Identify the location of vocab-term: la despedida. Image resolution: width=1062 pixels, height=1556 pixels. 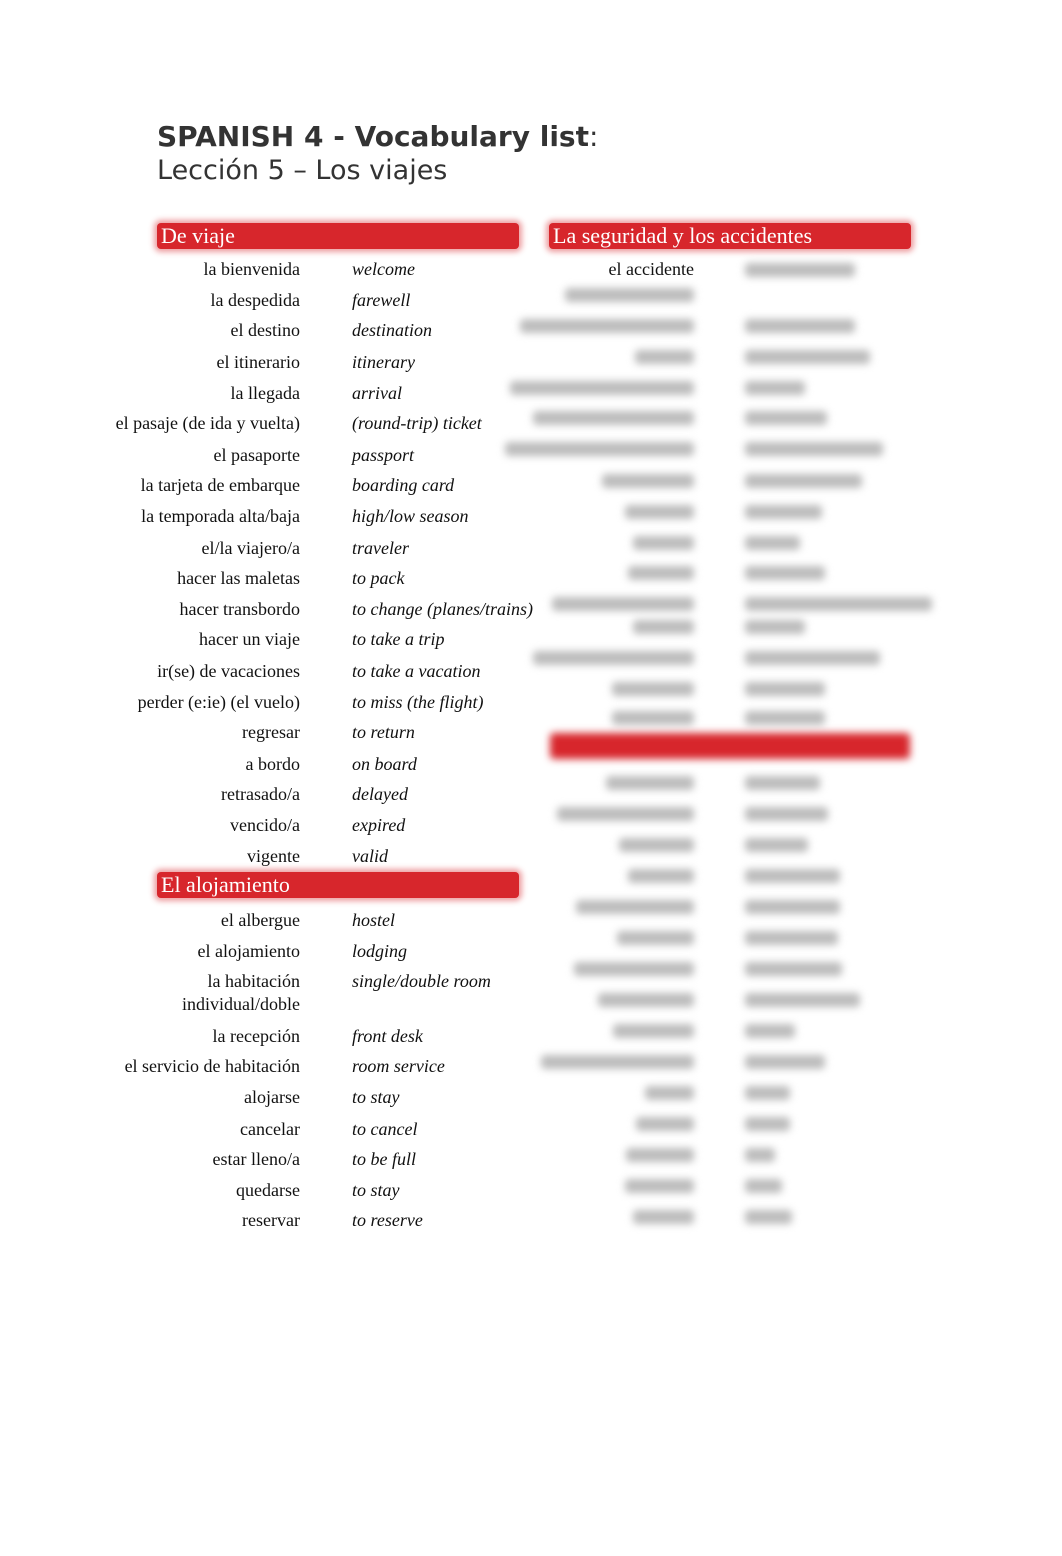
(255, 300).